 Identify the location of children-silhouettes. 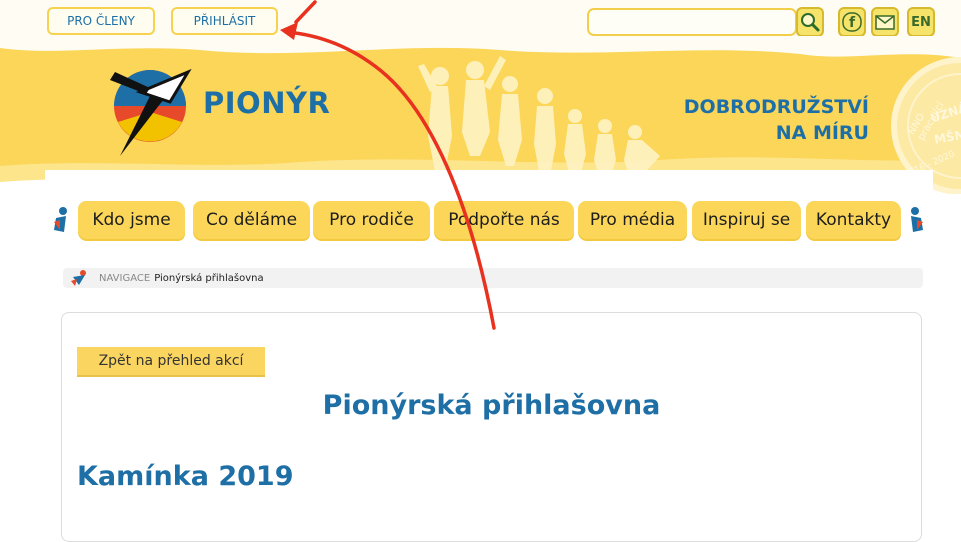
(539, 117).